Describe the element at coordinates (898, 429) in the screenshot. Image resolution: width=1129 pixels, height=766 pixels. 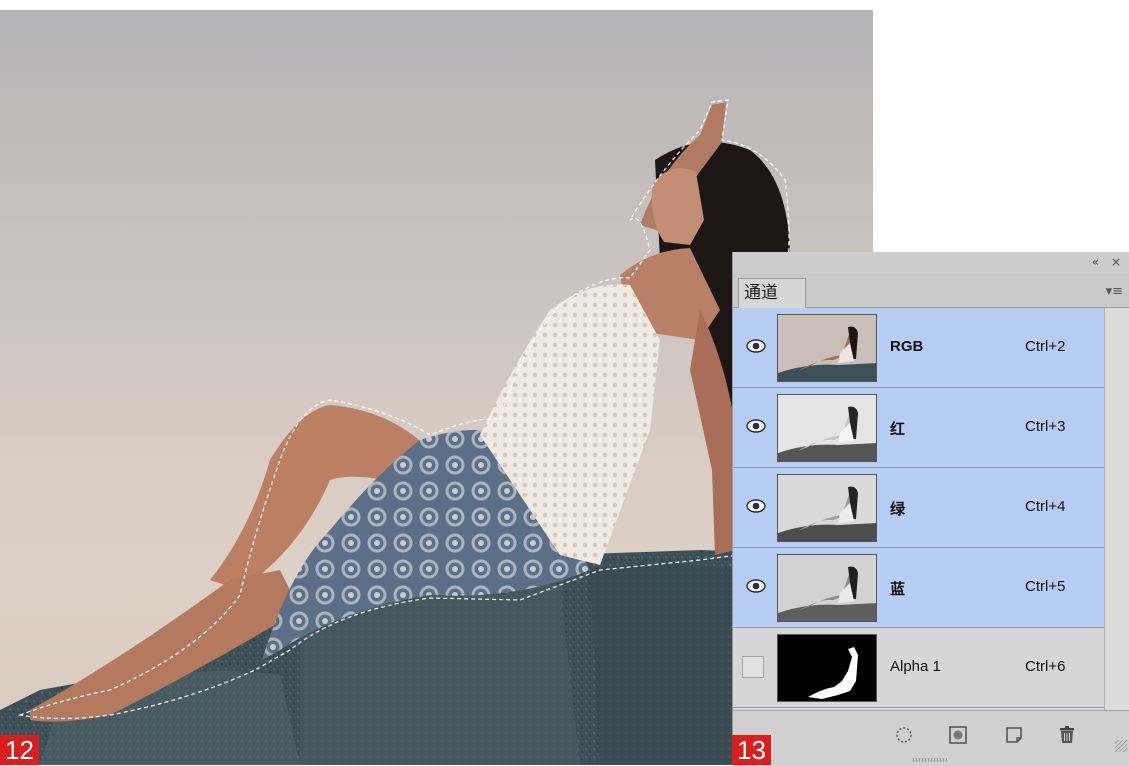
I see `channel-name: 红` at that location.